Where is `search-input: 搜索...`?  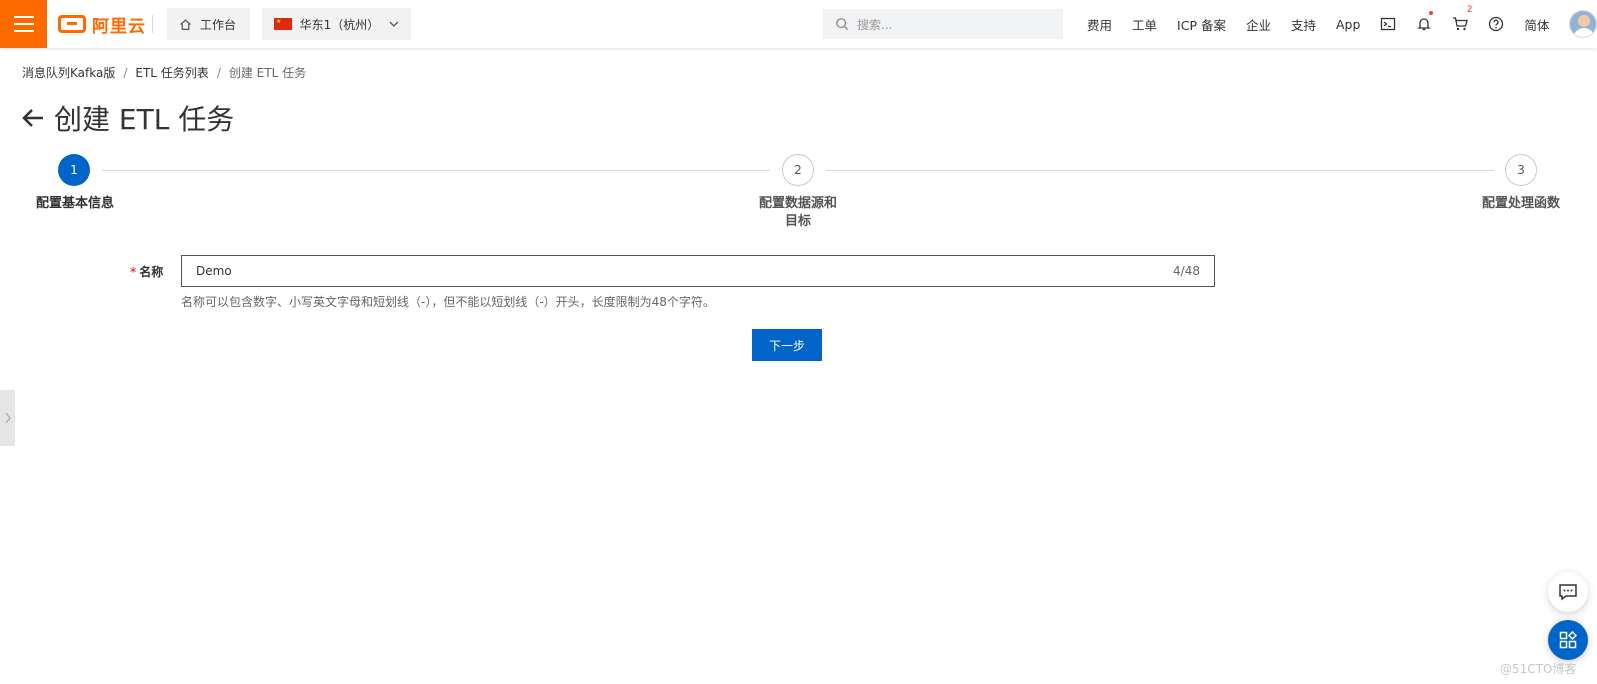 search-input: 搜索... is located at coordinates (943, 24).